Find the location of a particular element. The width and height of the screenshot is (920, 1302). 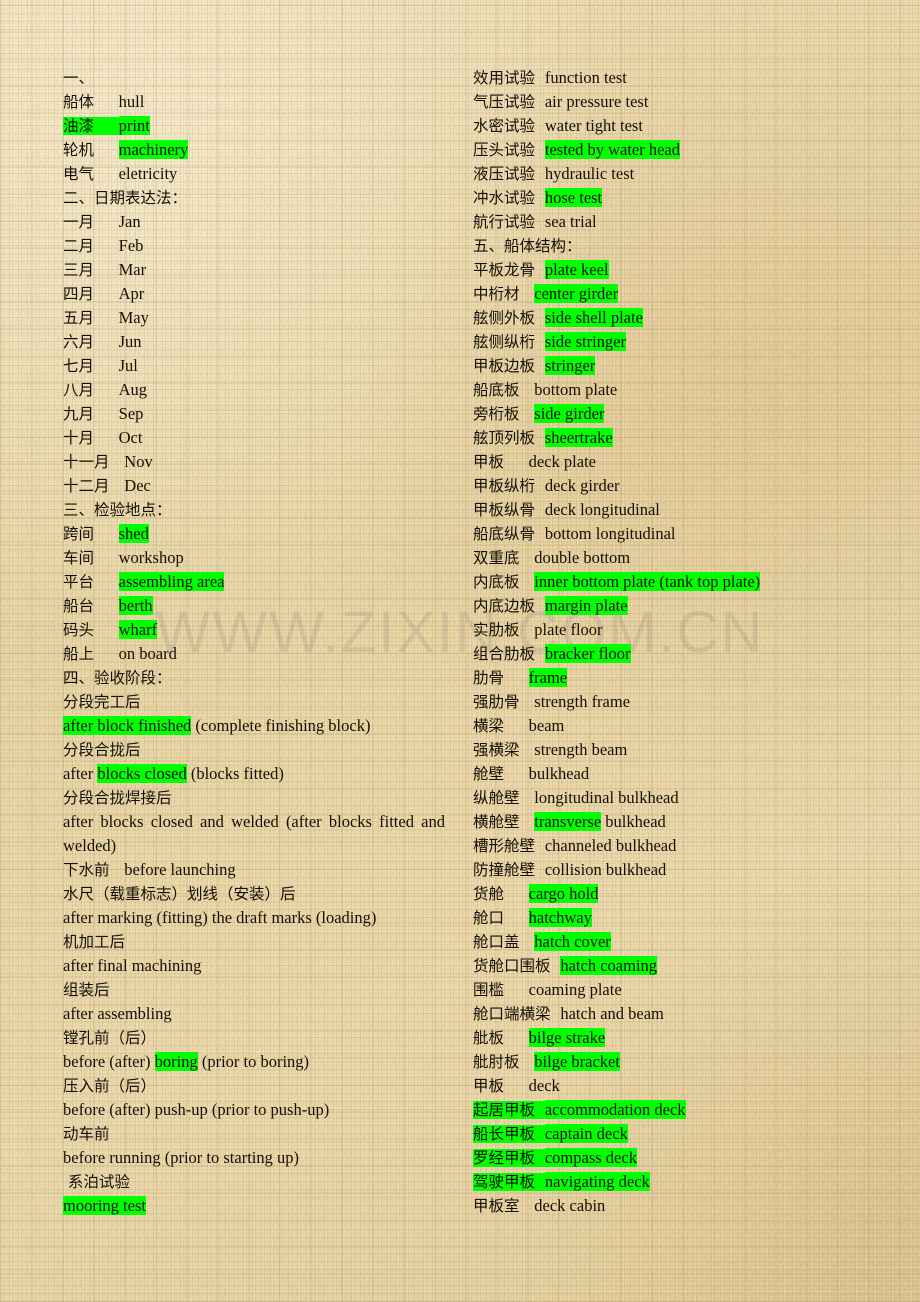

glossary-entry: 组合肋板 bracker floor is located at coordinates (673, 654).